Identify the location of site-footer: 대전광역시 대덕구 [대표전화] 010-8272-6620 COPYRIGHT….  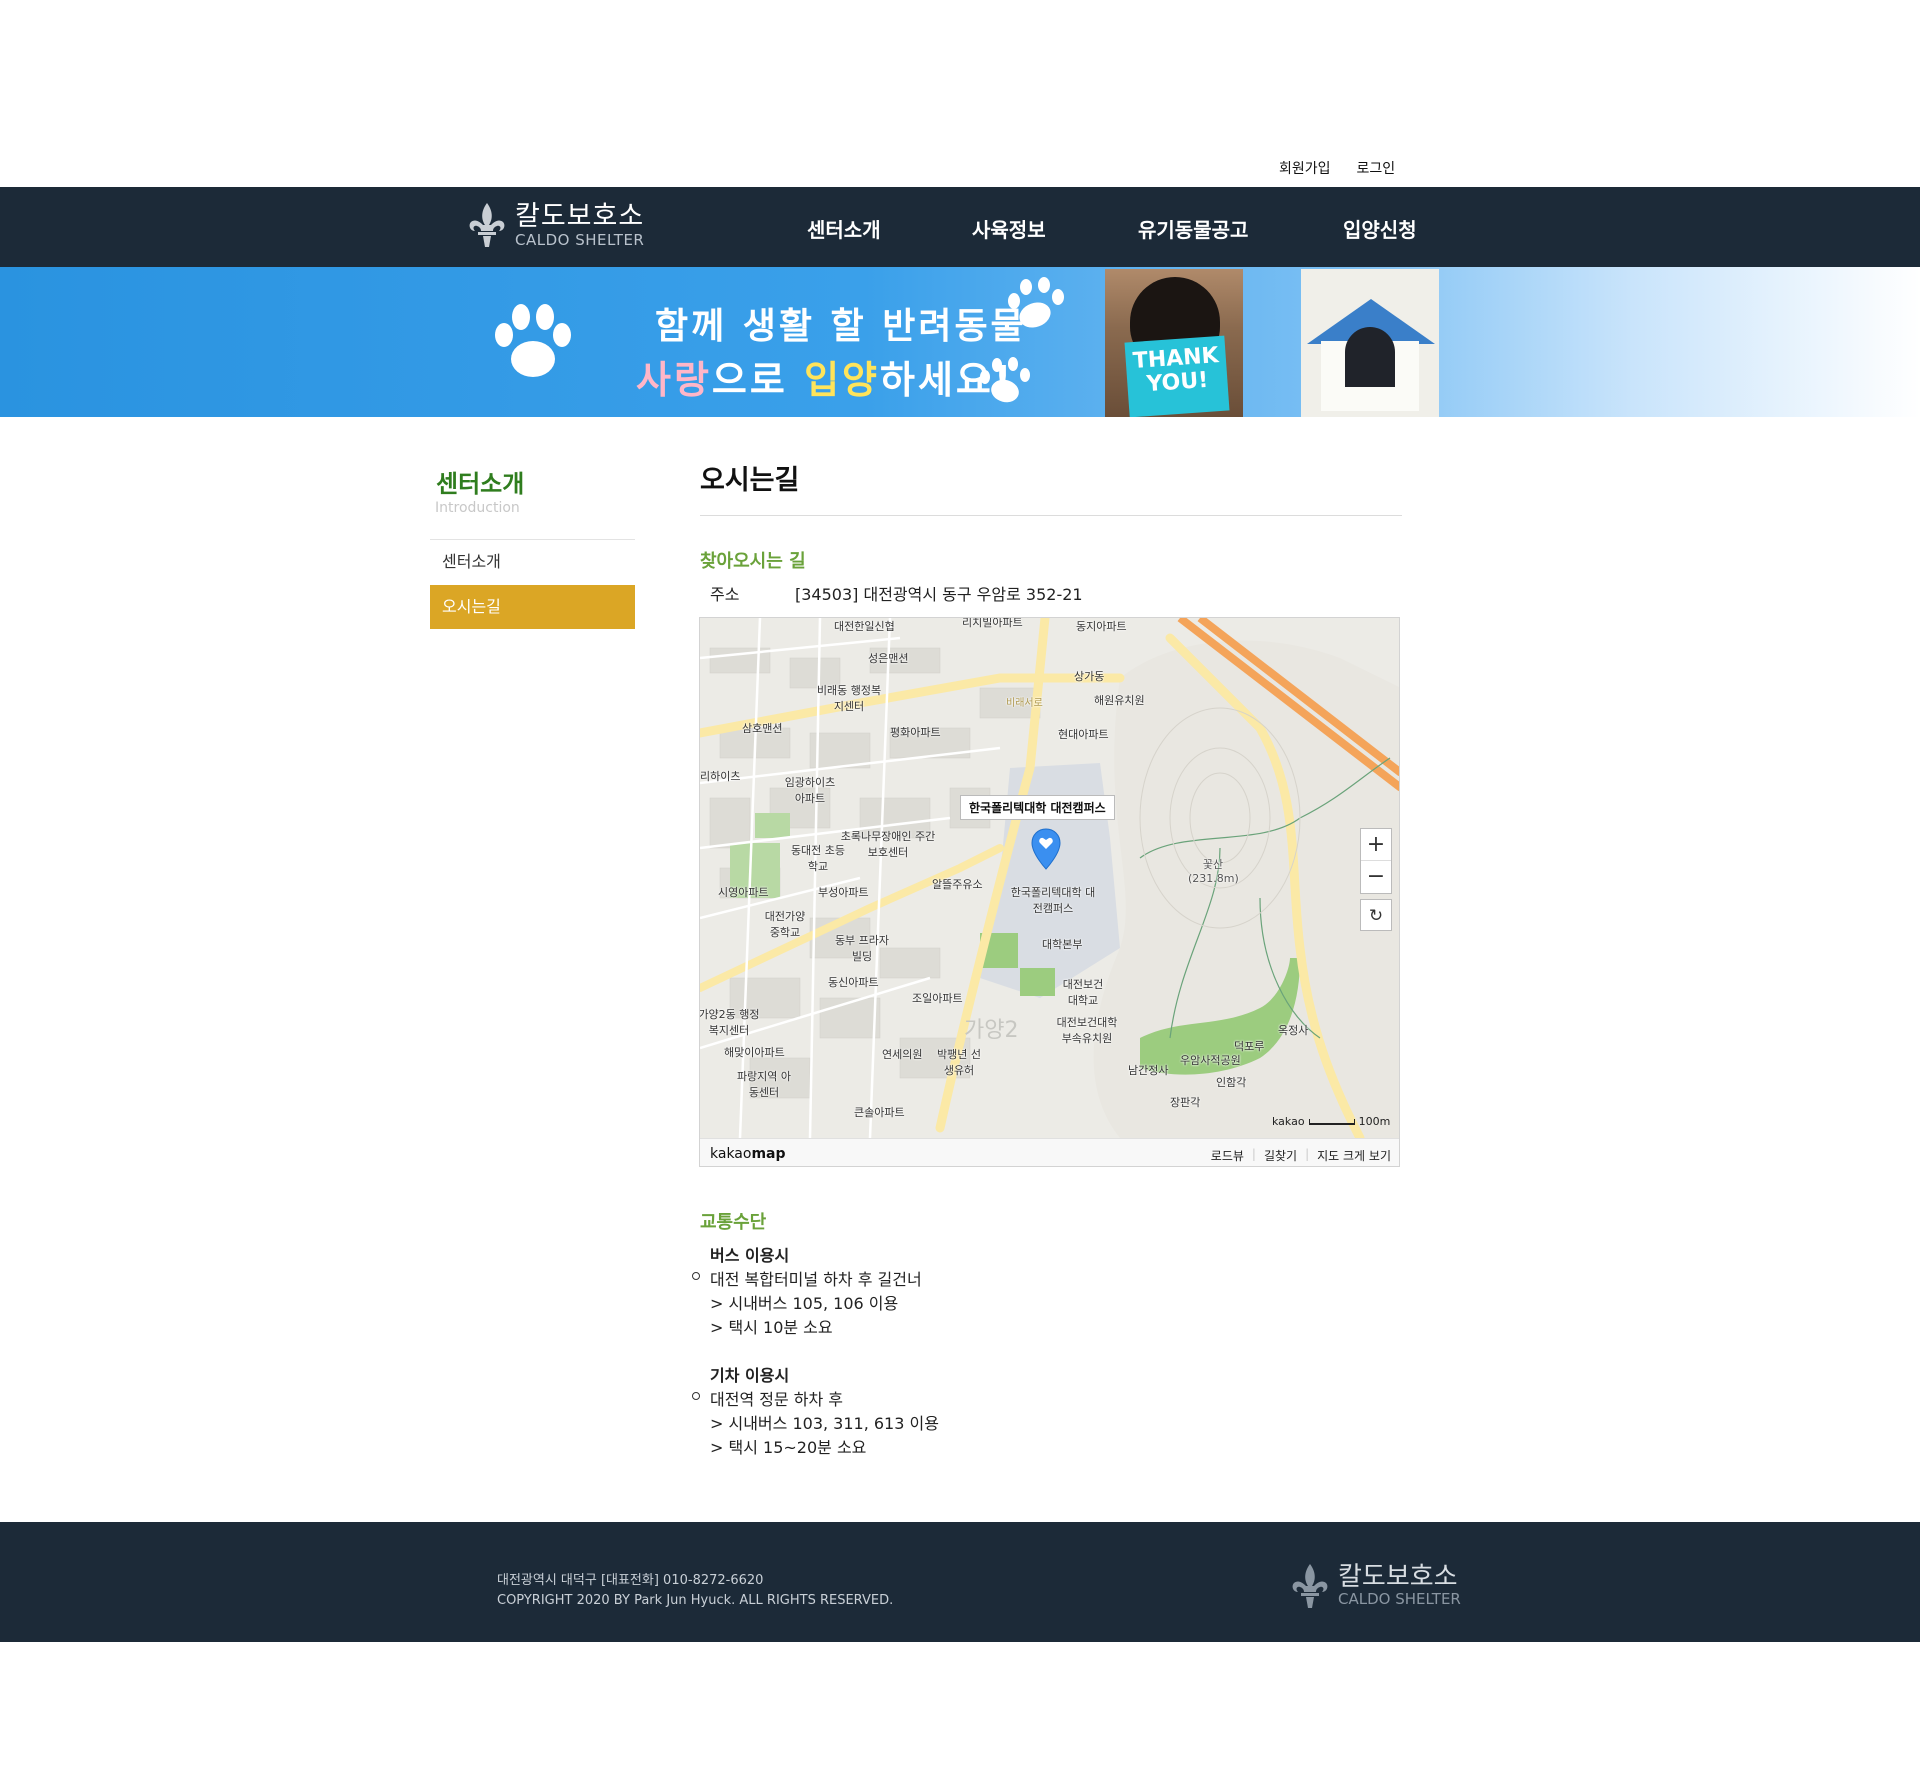
(960, 1582).